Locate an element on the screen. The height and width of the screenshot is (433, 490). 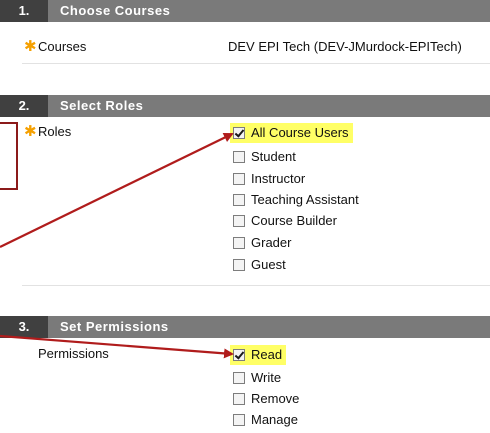
arrow-to-read is located at coordinates (117, 346).